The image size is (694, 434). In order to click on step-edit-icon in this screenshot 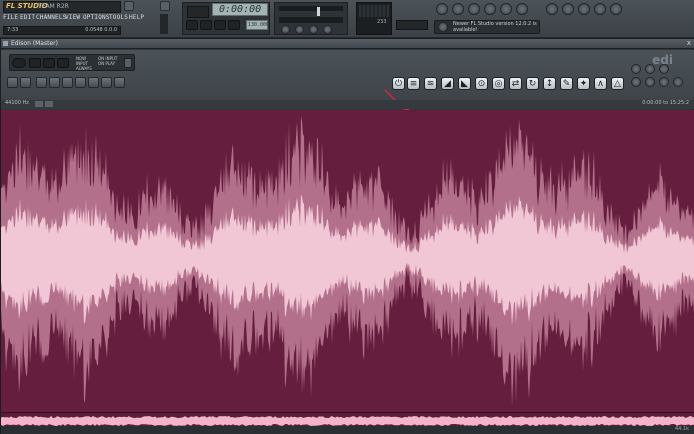, I will do `click(327, 29)`.